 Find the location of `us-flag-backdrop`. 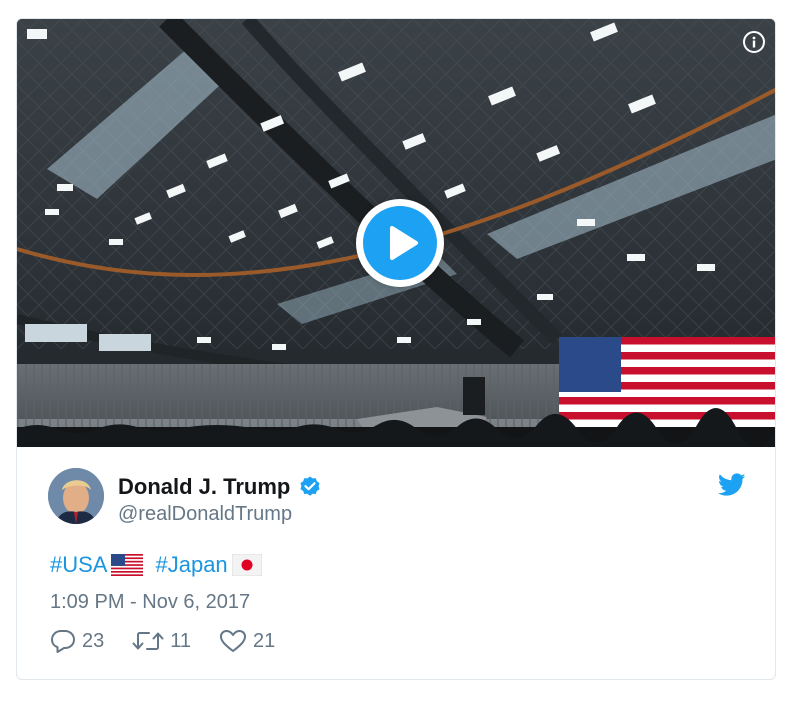

us-flag-backdrop is located at coordinates (667, 386).